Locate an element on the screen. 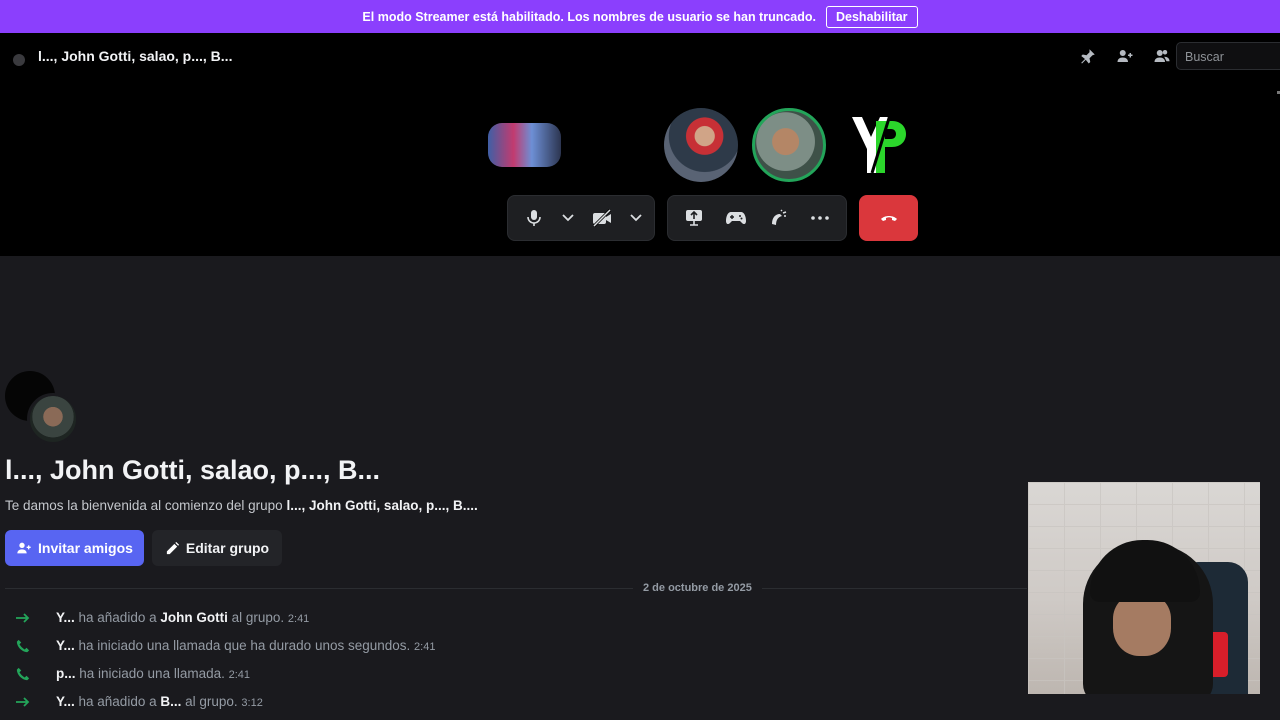  pin-icon is located at coordinates (1088, 56).